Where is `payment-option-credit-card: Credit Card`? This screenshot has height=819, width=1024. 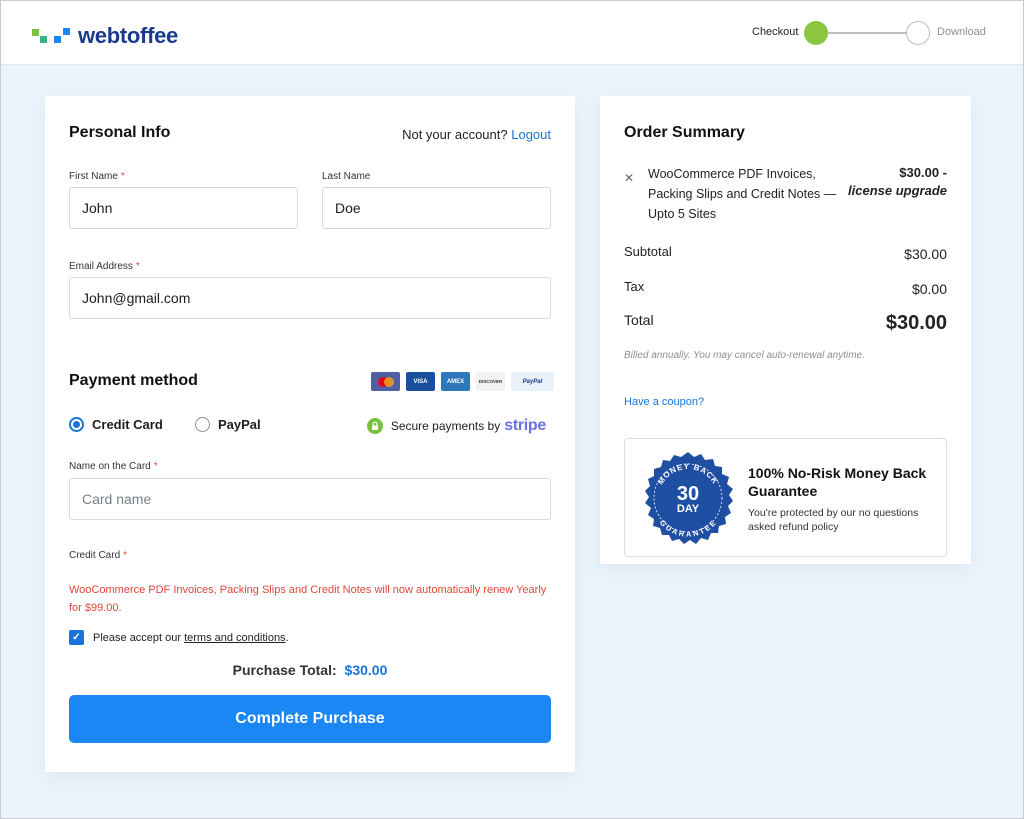
payment-option-credit-card: Credit Card is located at coordinates (116, 424).